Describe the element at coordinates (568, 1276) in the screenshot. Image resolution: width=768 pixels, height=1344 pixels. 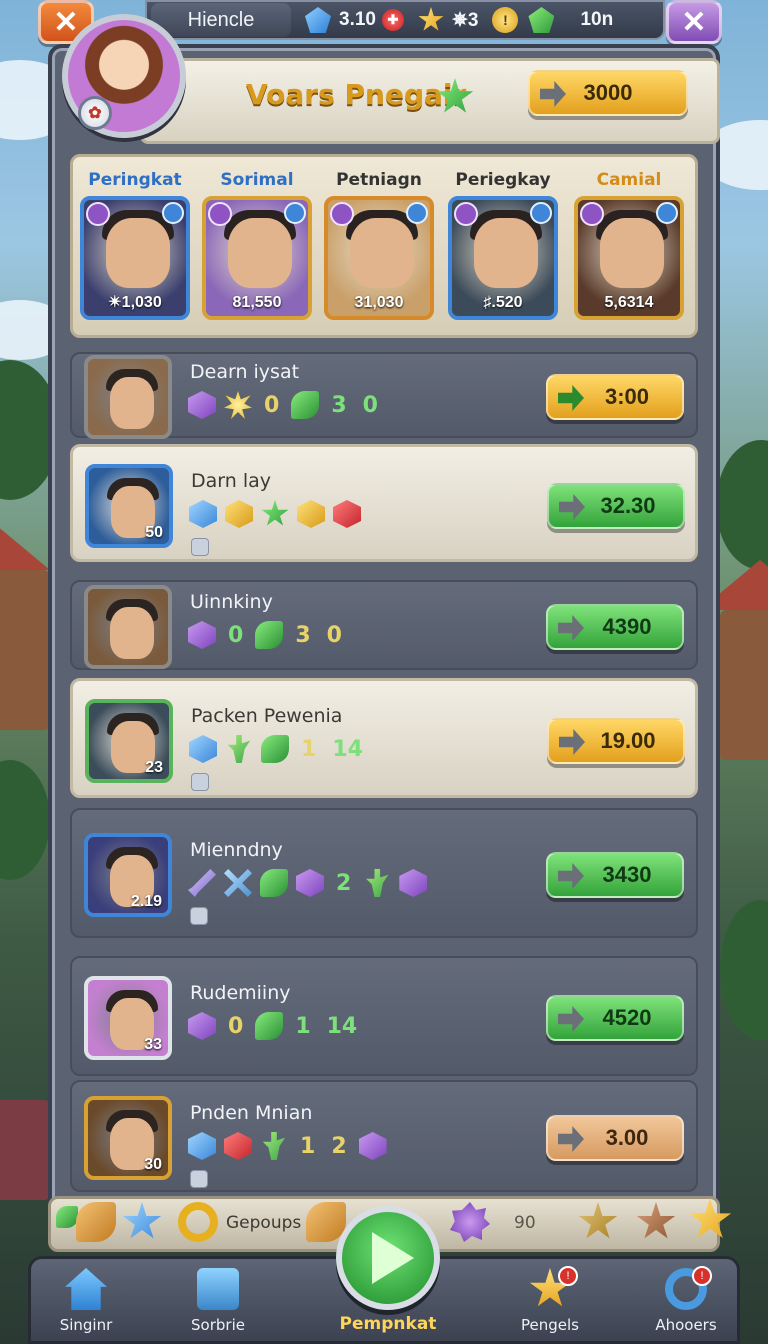
I see `notification-badge: !` at that location.